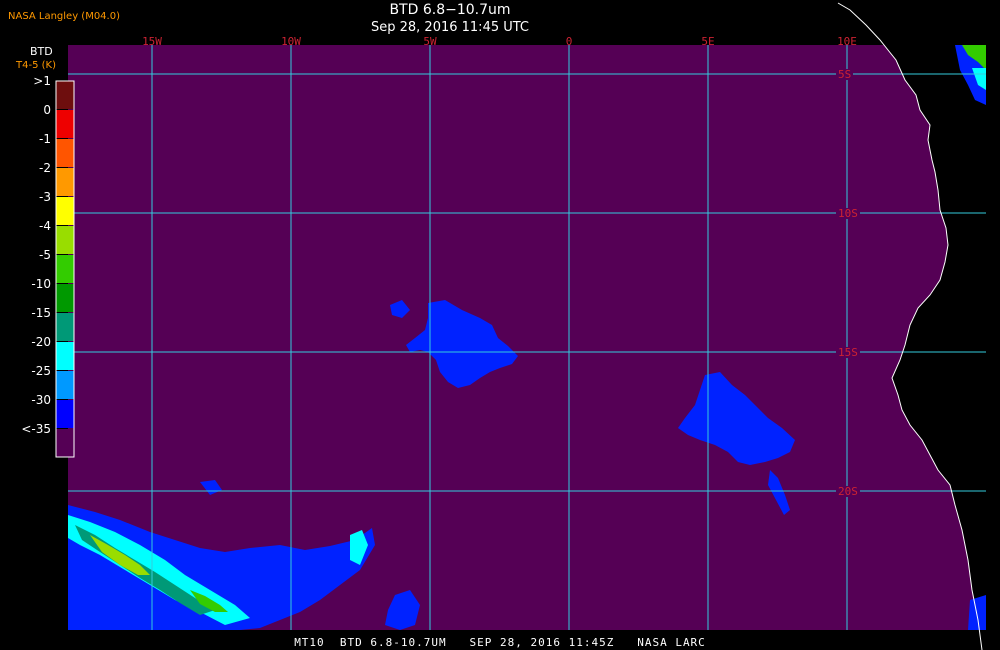 The image size is (1000, 650). I want to click on legend-label: -30, so click(41, 400).